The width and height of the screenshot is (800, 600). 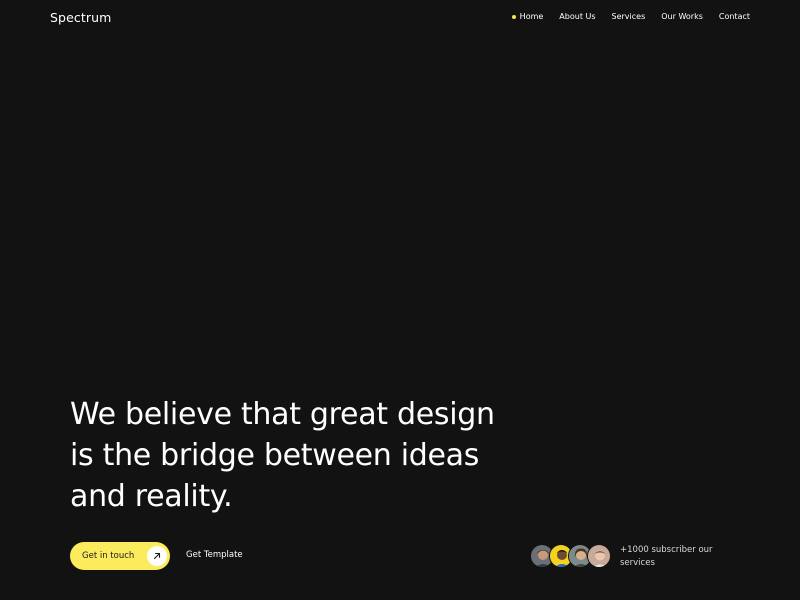 I want to click on nav-item-services: Services, so click(x=629, y=16).